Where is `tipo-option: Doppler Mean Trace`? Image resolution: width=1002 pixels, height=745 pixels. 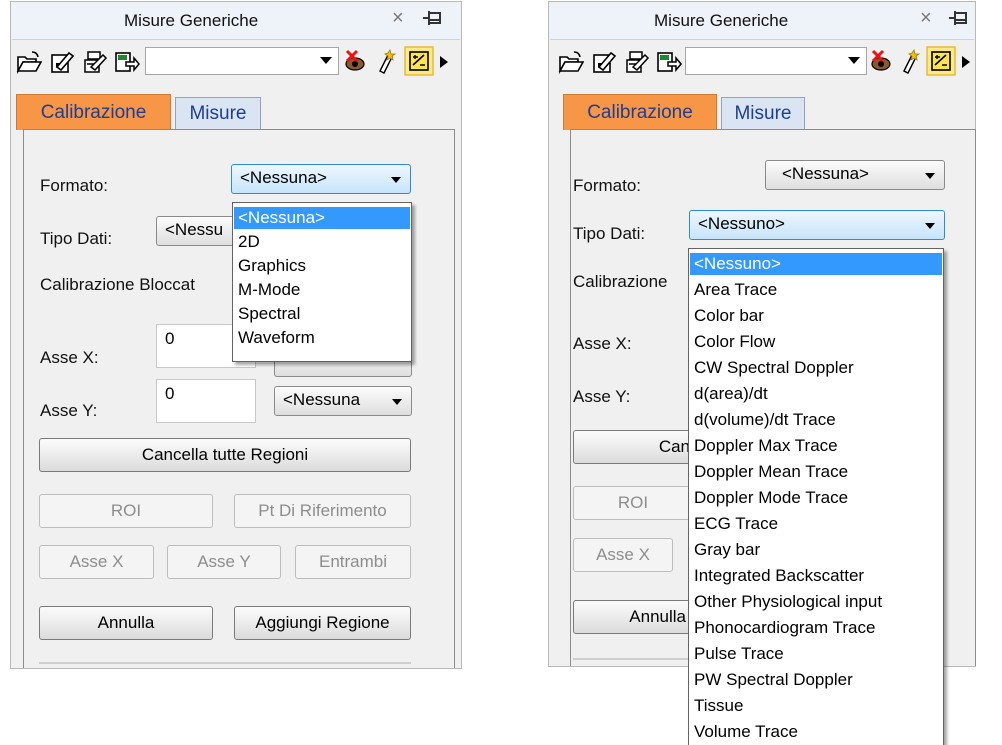 tipo-option: Doppler Mean Trace is located at coordinates (816, 472).